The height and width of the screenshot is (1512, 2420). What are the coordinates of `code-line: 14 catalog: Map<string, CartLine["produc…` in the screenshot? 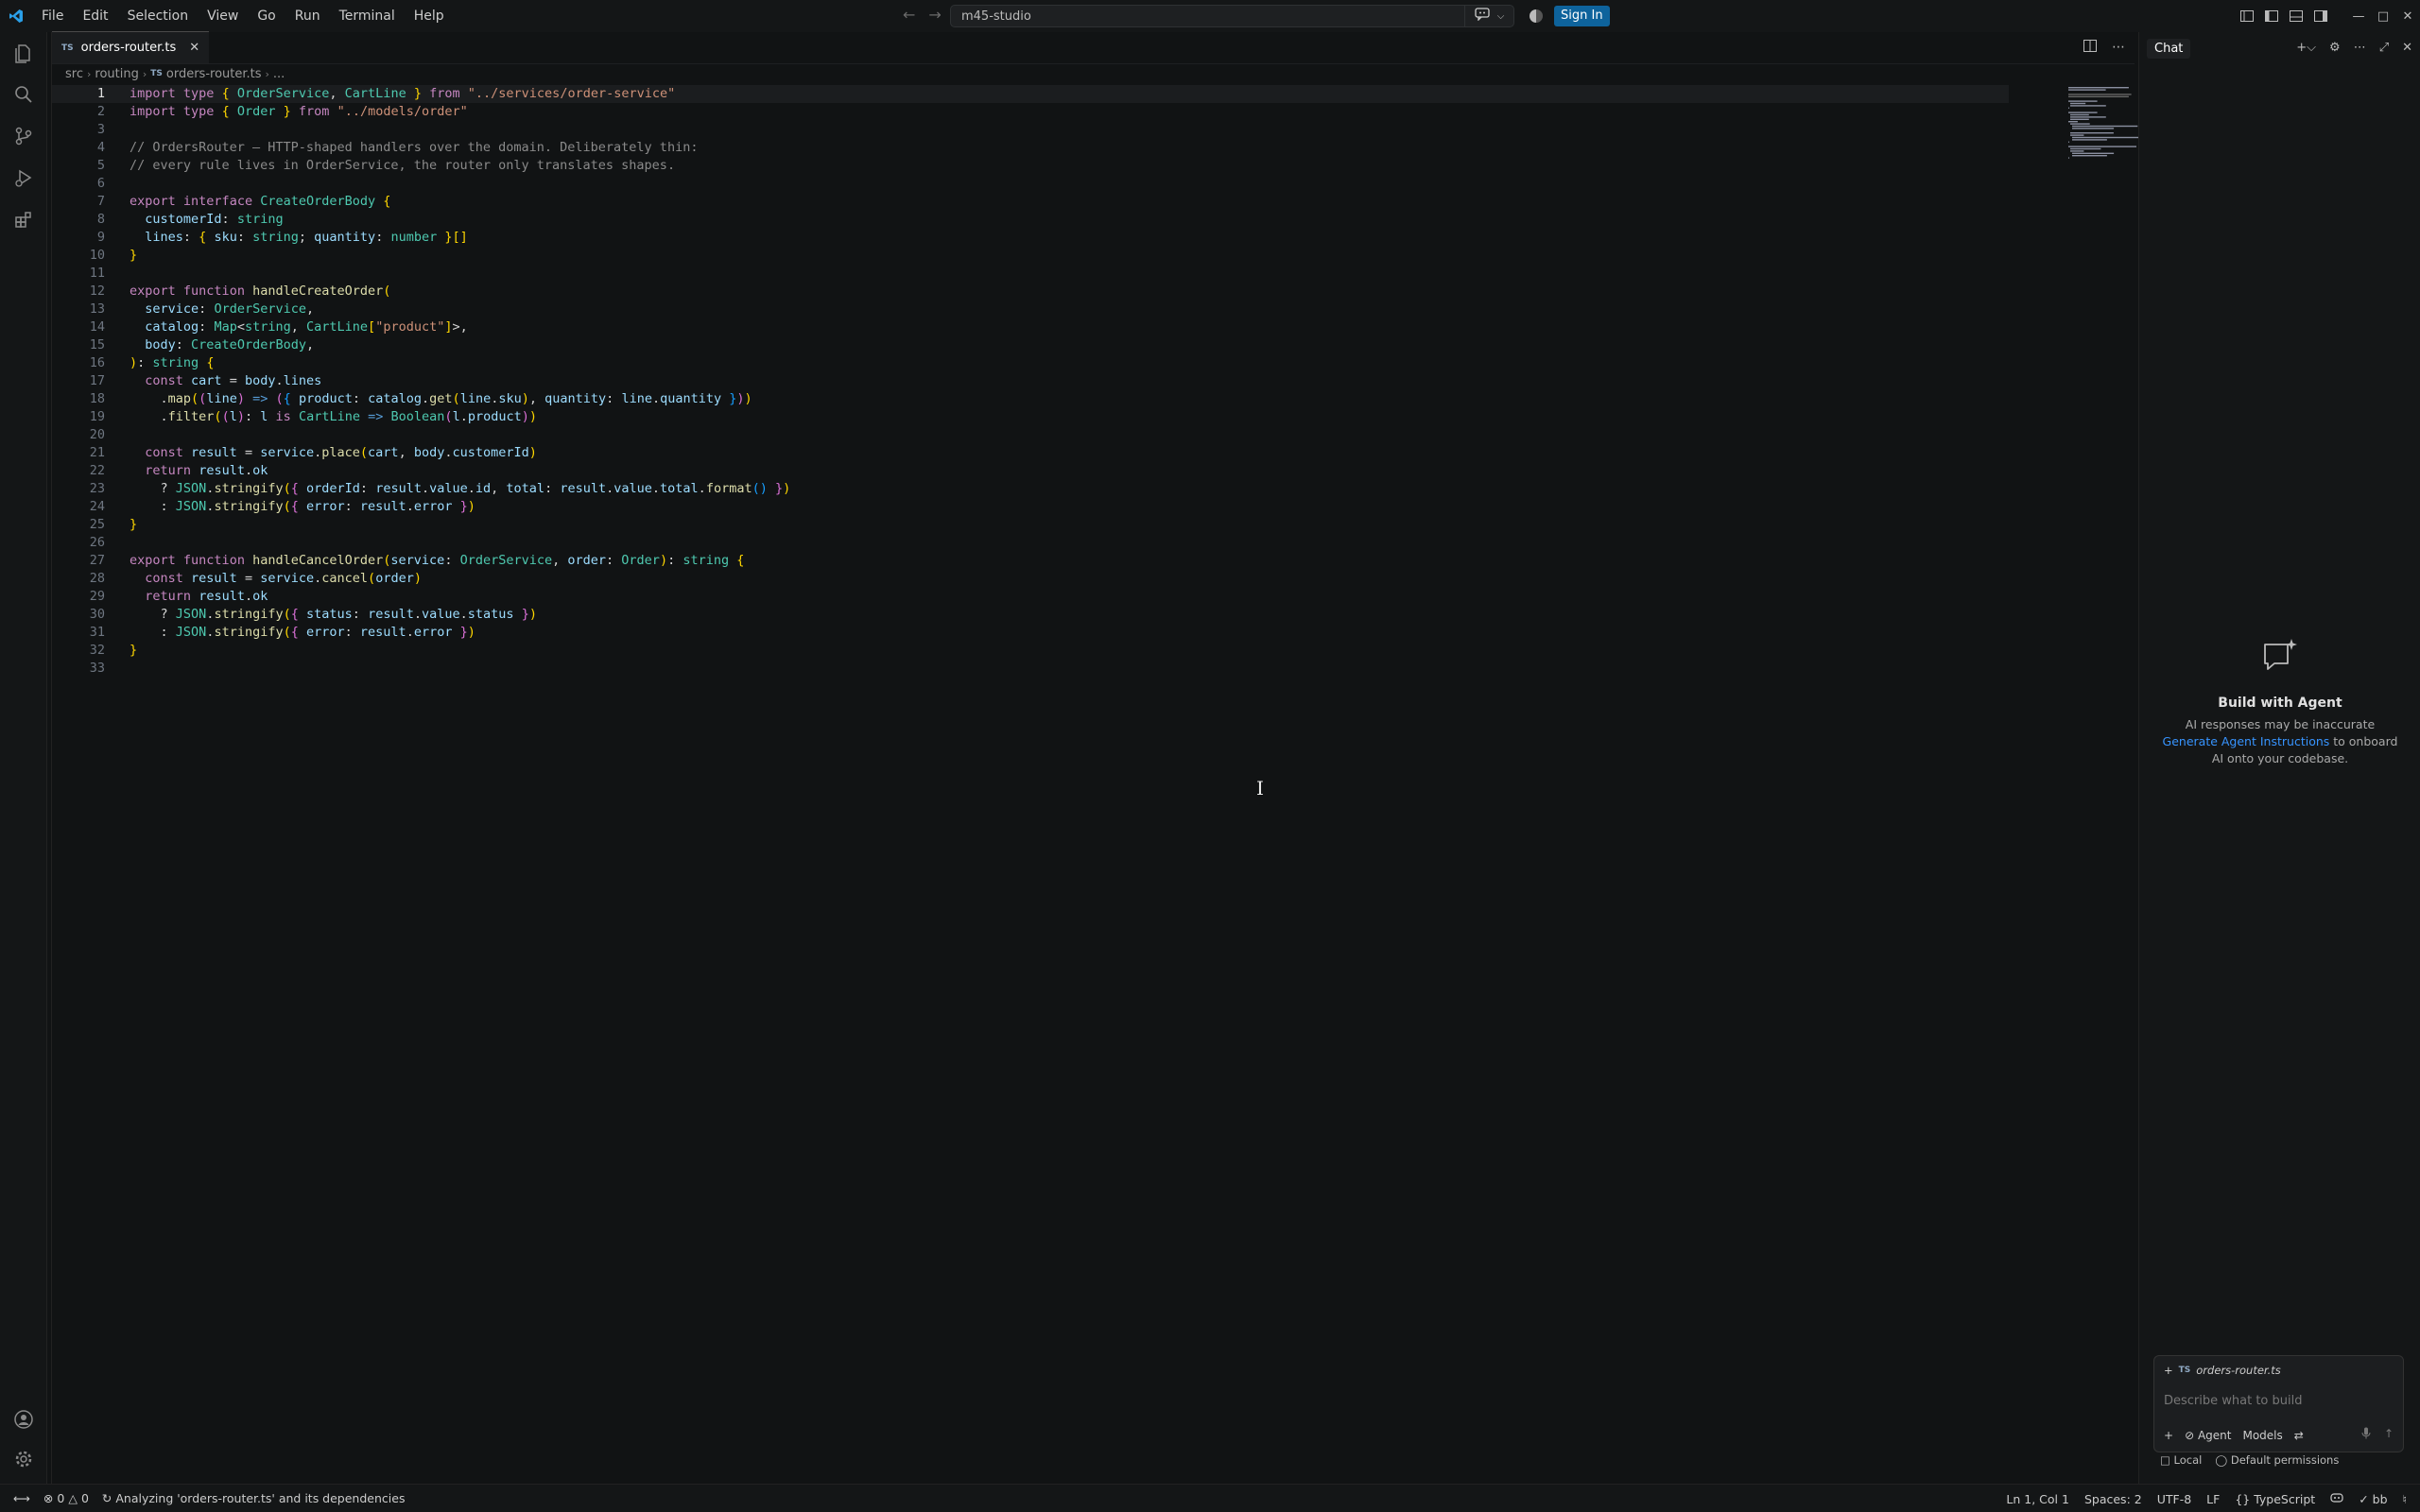 It's located at (1030, 327).